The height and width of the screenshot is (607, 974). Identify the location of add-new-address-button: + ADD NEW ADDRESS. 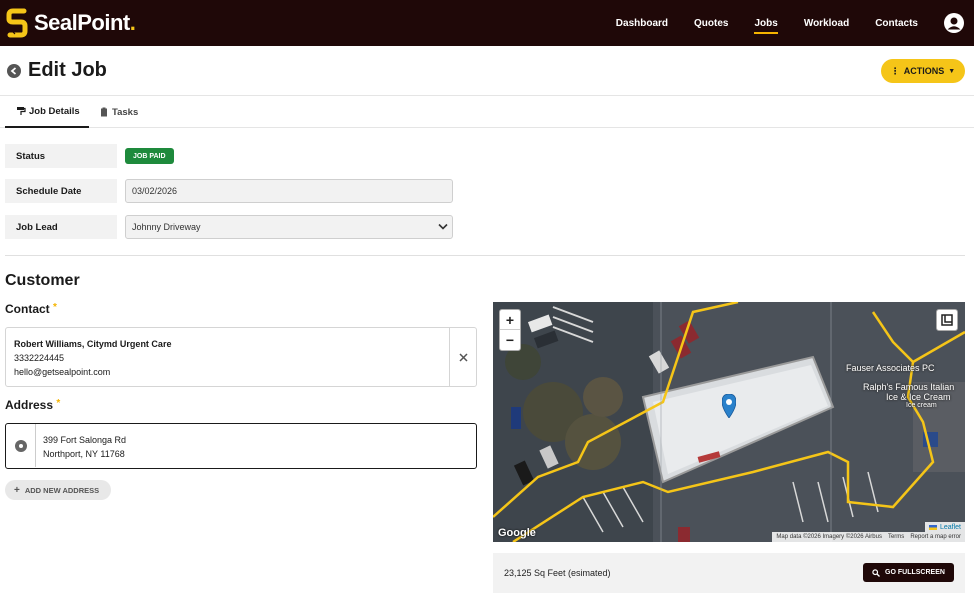
(58, 490).